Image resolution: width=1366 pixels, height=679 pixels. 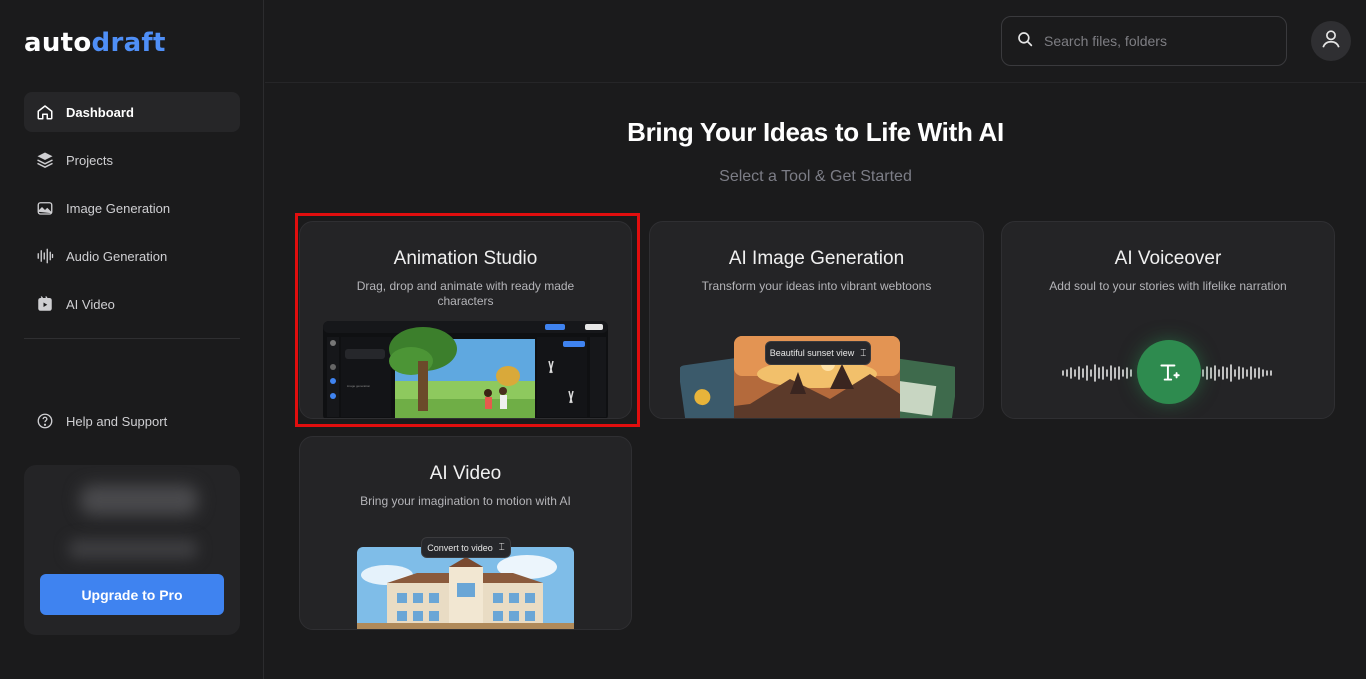 I want to click on search-input, so click(x=1154, y=41).